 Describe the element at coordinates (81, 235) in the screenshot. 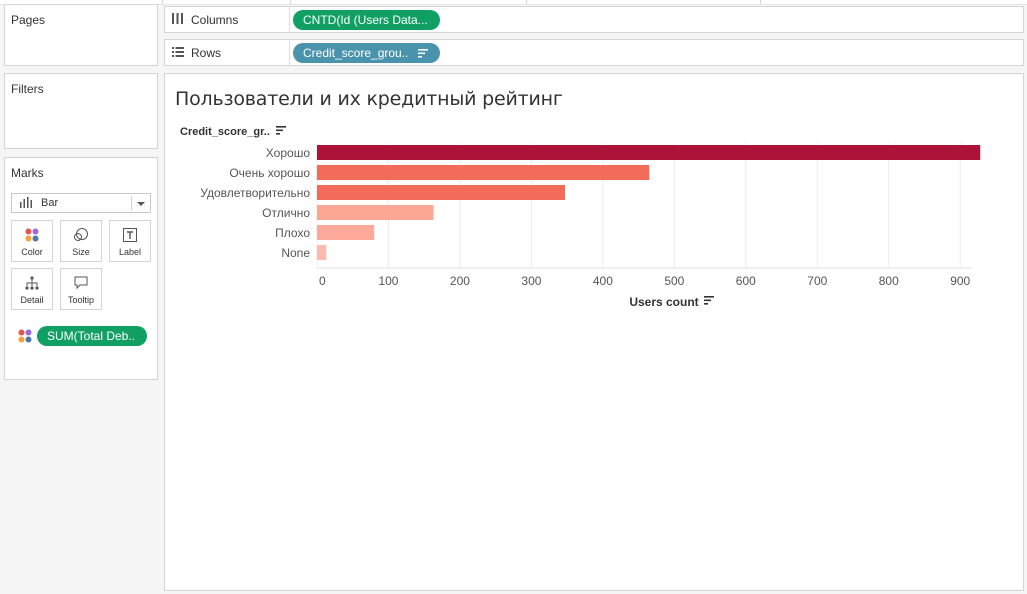

I see `size-icon` at that location.